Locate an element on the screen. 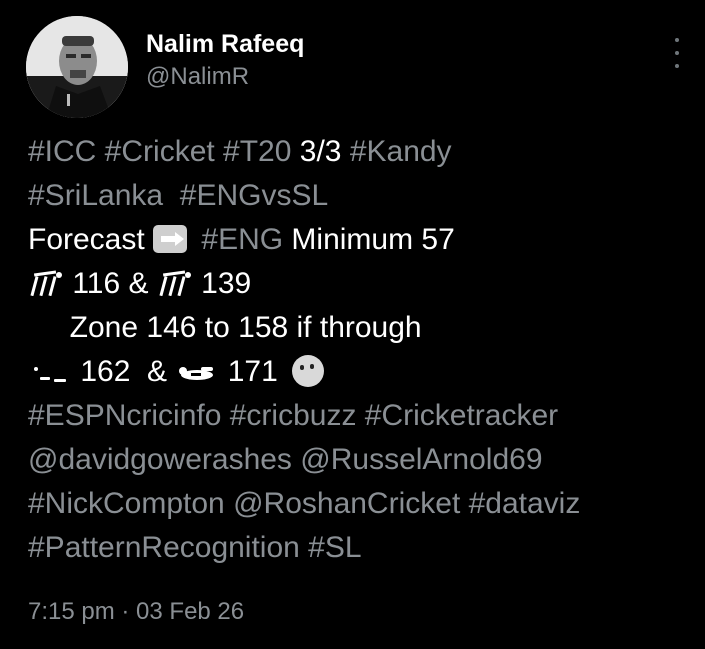 The width and height of the screenshot is (705, 649). timestamp: 7:15 pm · 03 Feb 26 is located at coordinates (136, 612).